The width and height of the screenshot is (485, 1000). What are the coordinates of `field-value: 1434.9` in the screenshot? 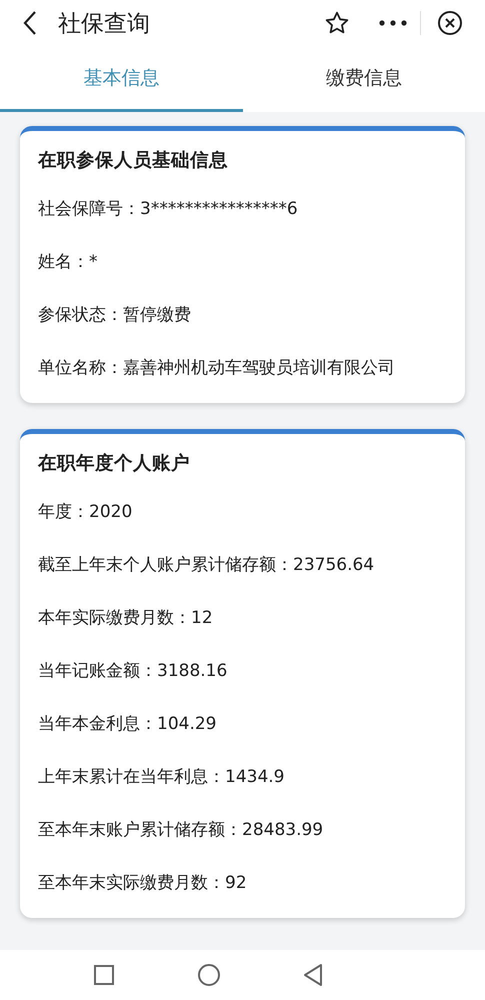 It's located at (254, 777).